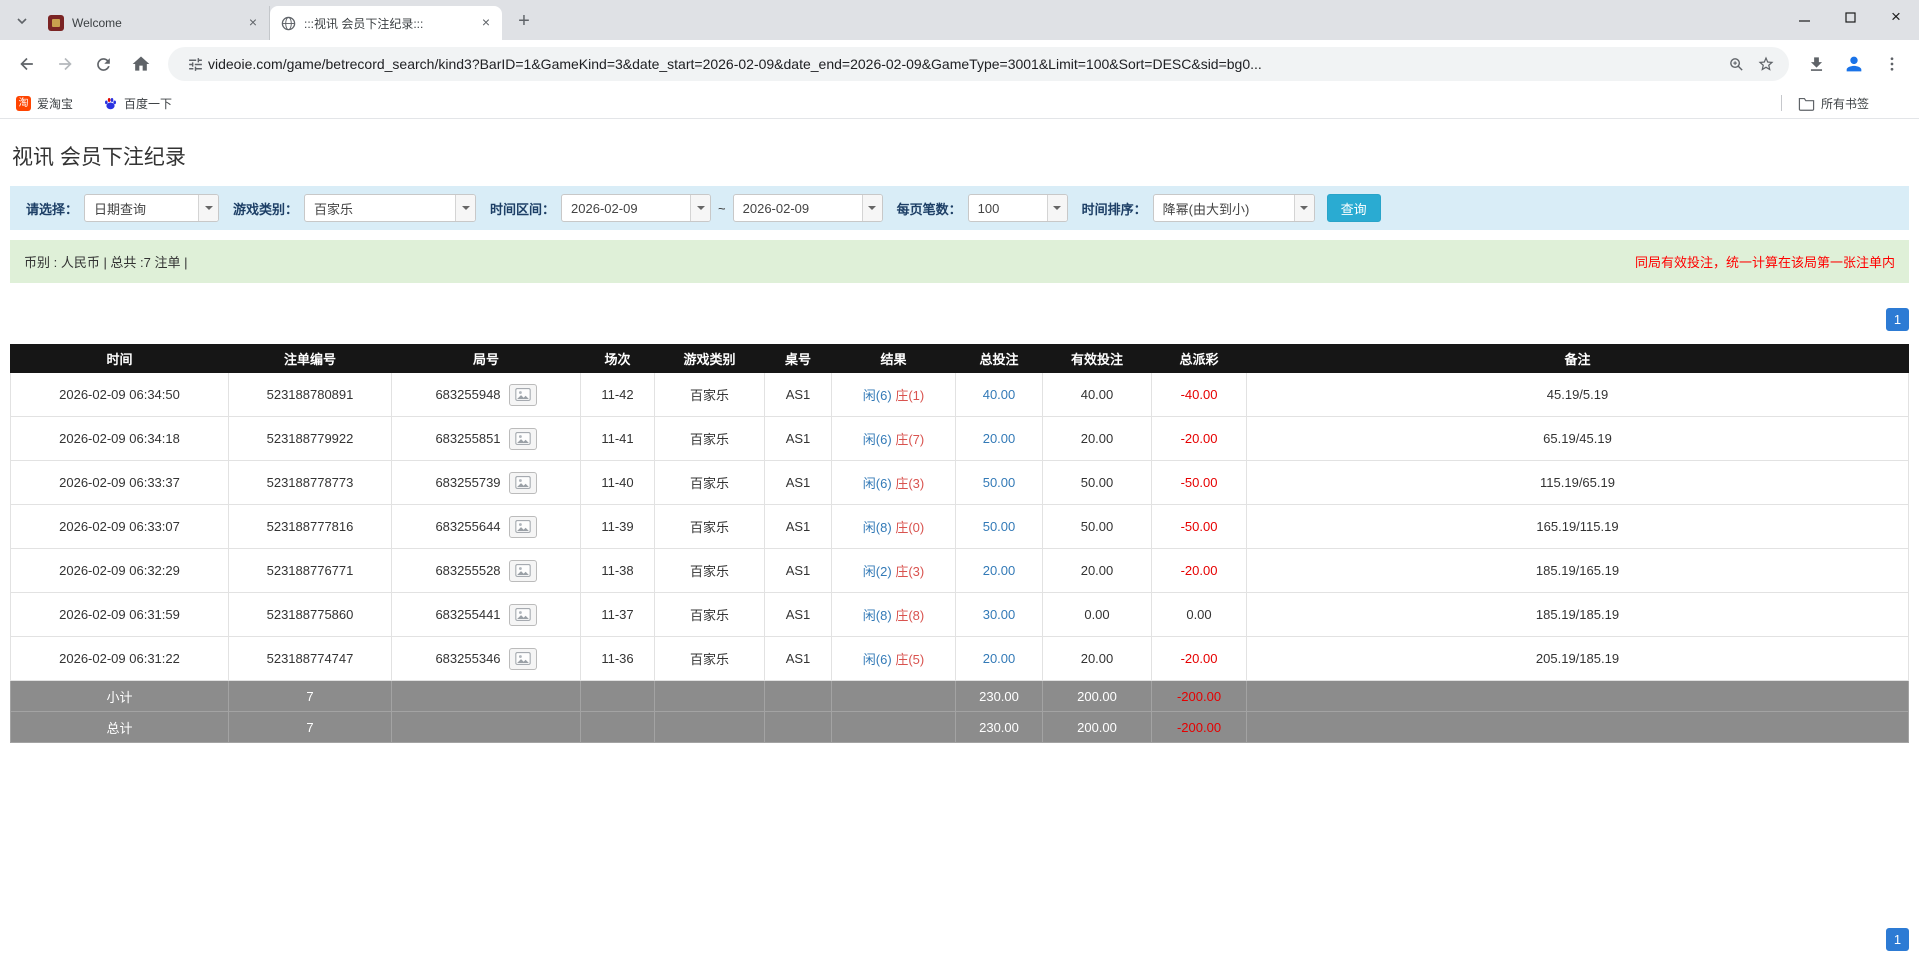 Image resolution: width=1919 pixels, height=960 pixels. What do you see at coordinates (1199, 482) in the screenshot?
I see `cell-payout: -50.00` at bounding box center [1199, 482].